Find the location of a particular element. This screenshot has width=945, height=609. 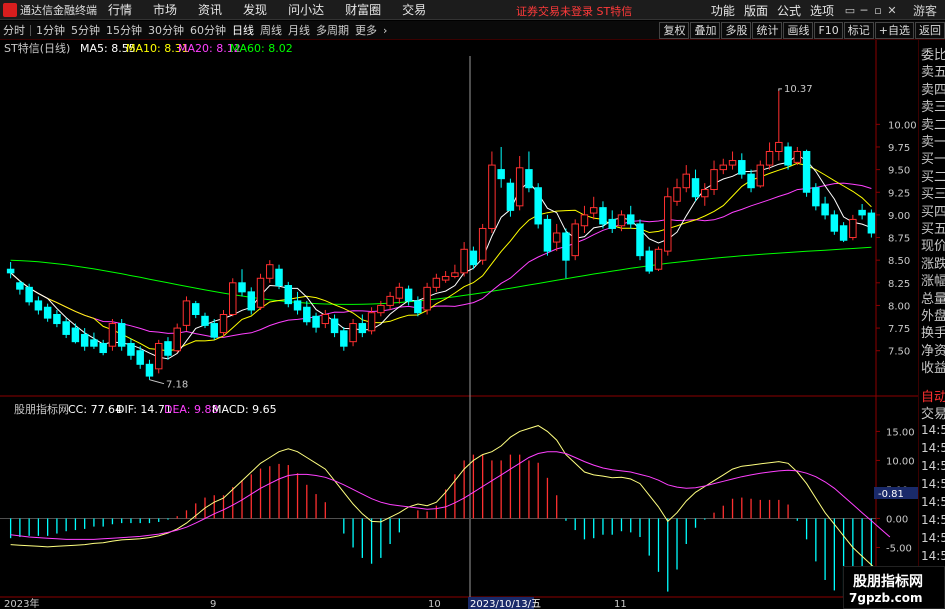

diejia-button: 叠加 is located at coordinates (705, 30).